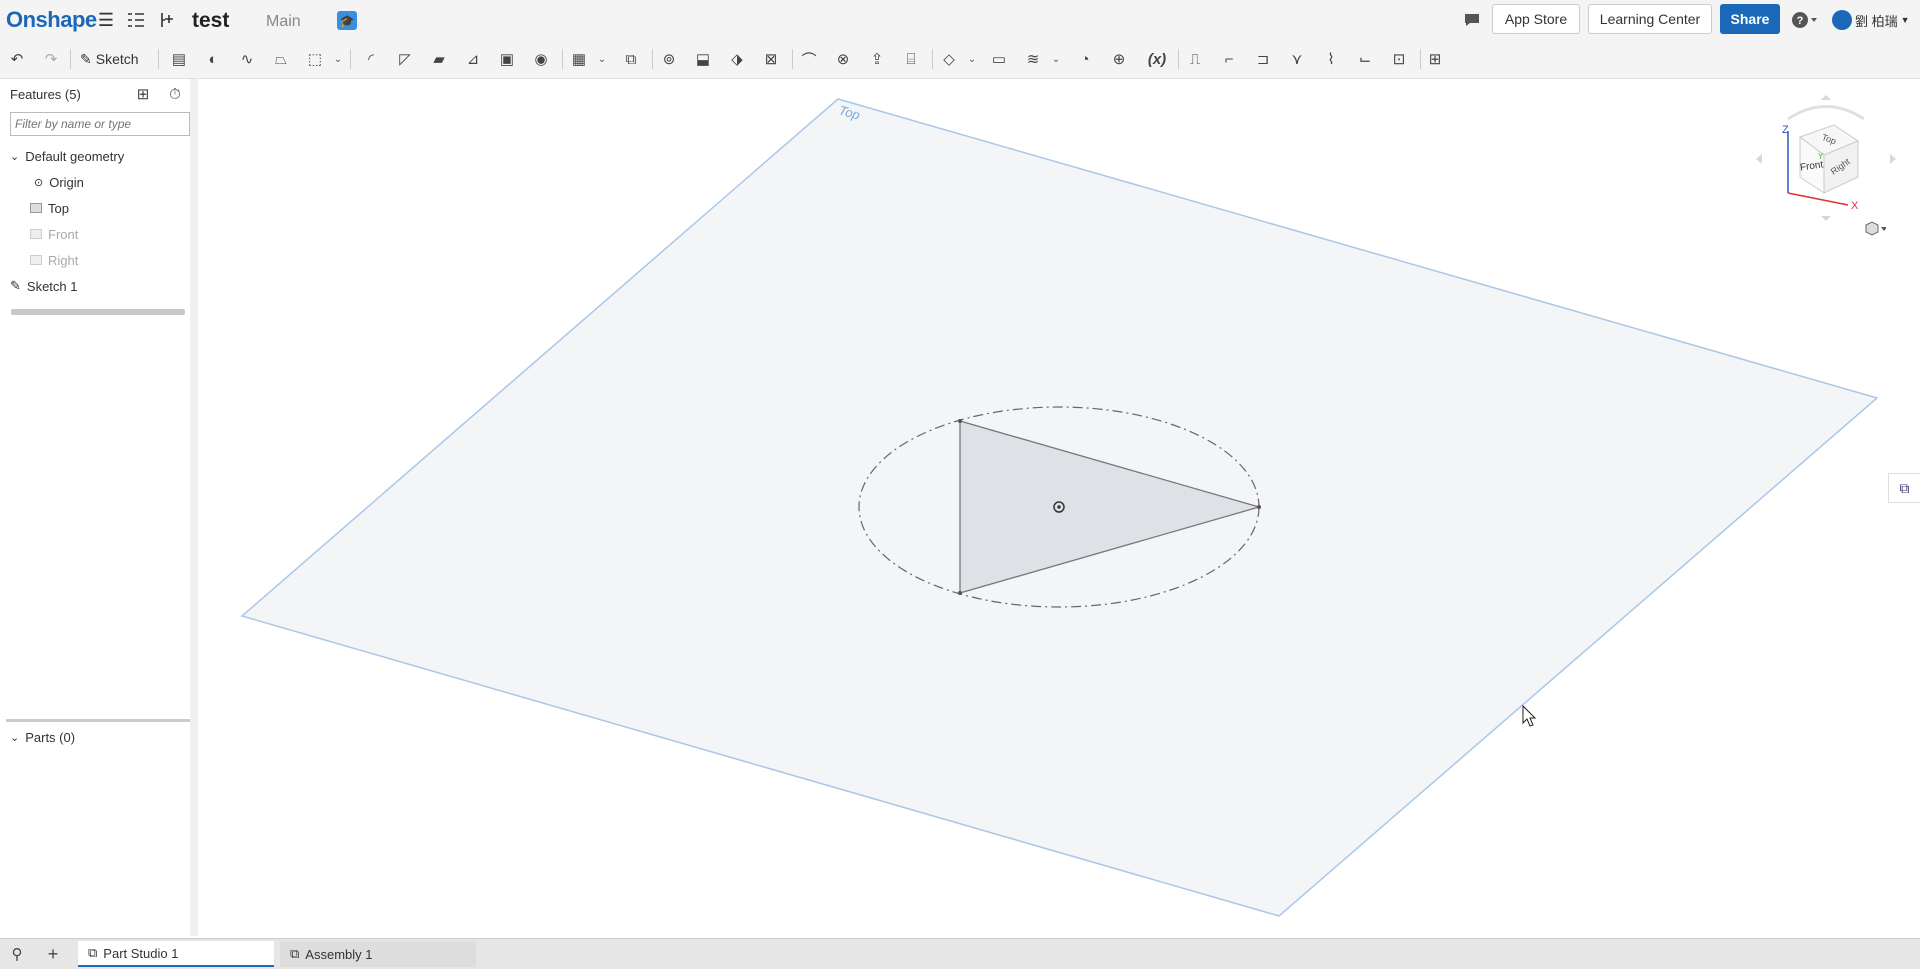  Describe the element at coordinates (949, 59) in the screenshot. I see `plane-icon: ◇` at that location.